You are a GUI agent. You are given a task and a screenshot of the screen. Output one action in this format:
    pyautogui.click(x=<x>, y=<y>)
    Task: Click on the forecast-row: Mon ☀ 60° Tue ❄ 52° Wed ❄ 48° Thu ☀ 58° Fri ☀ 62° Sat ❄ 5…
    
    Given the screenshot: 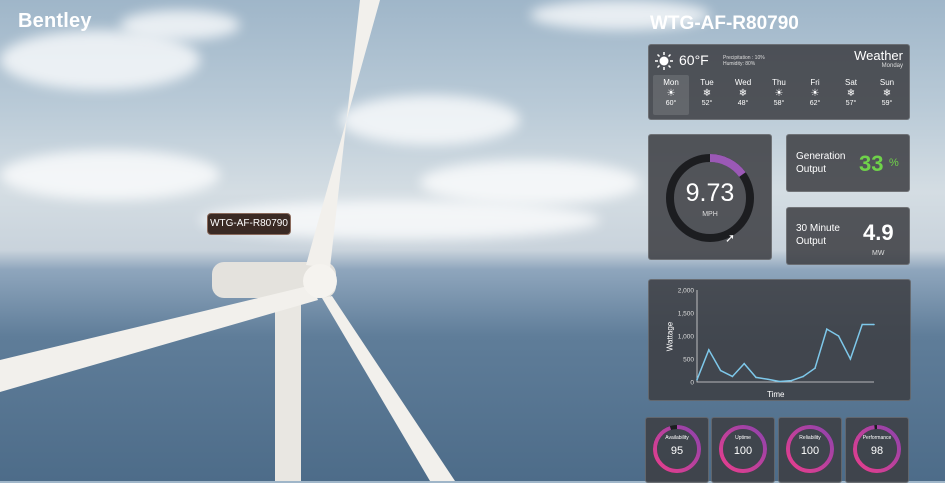 What is the action you would take?
    pyautogui.click(x=779, y=95)
    